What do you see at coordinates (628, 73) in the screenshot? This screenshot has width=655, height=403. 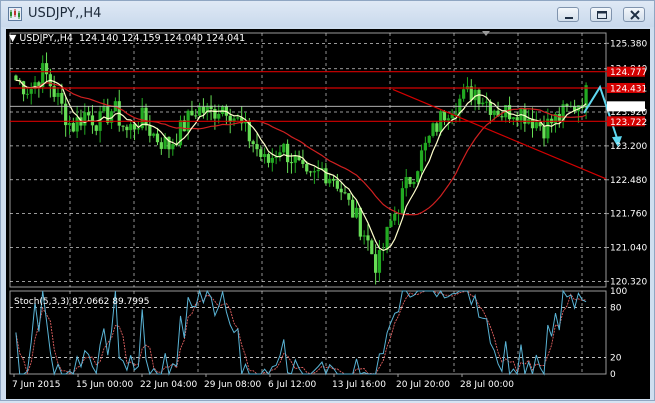 I see `price-marker-label: 124.777` at bounding box center [628, 73].